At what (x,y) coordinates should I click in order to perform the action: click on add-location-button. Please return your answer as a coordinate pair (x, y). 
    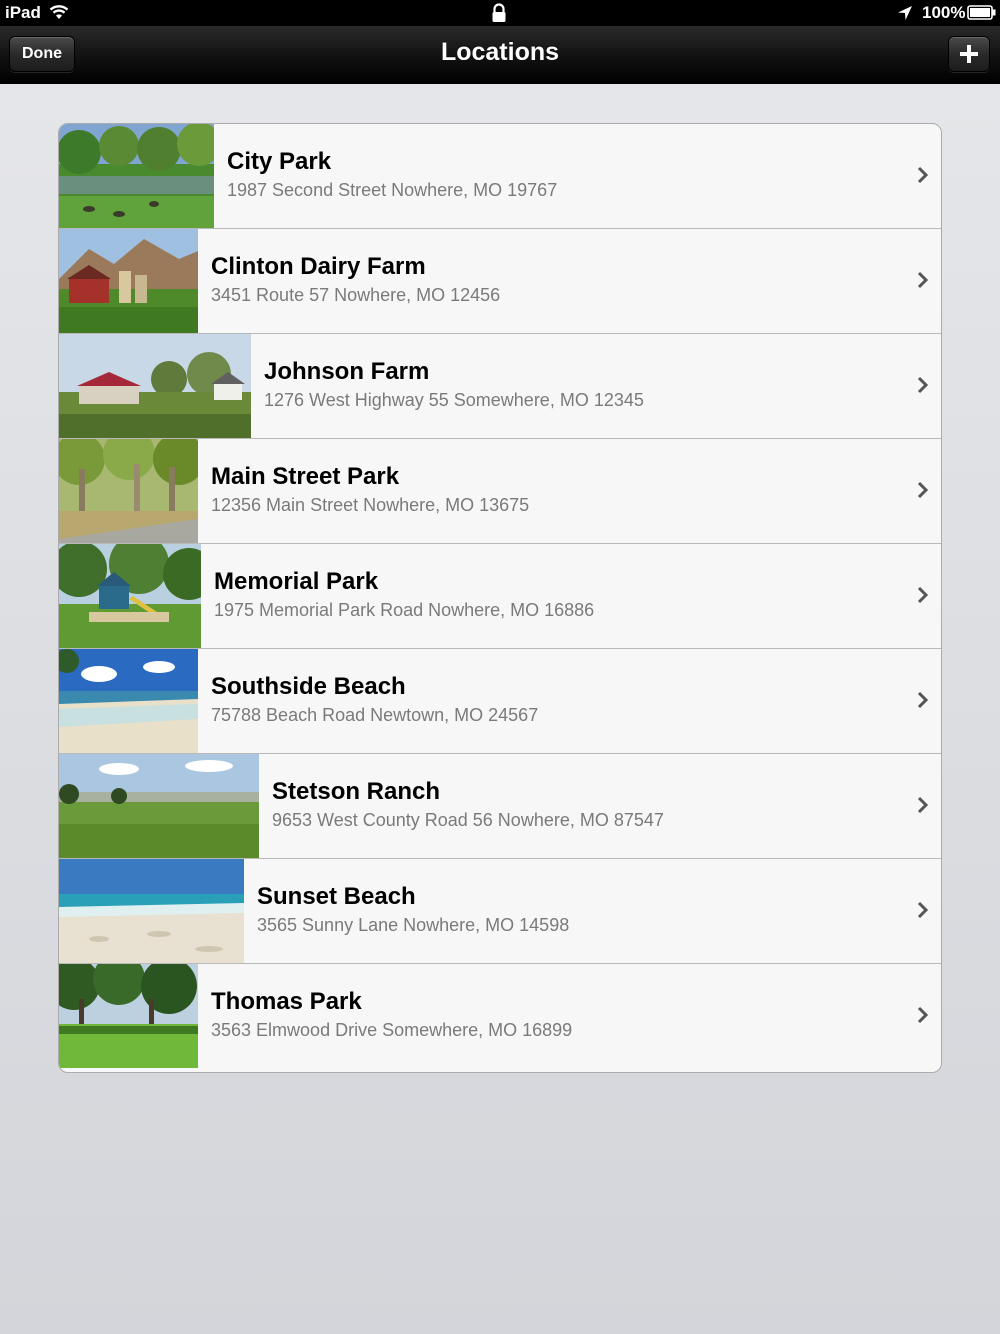
    Looking at the image, I should click on (969, 54).